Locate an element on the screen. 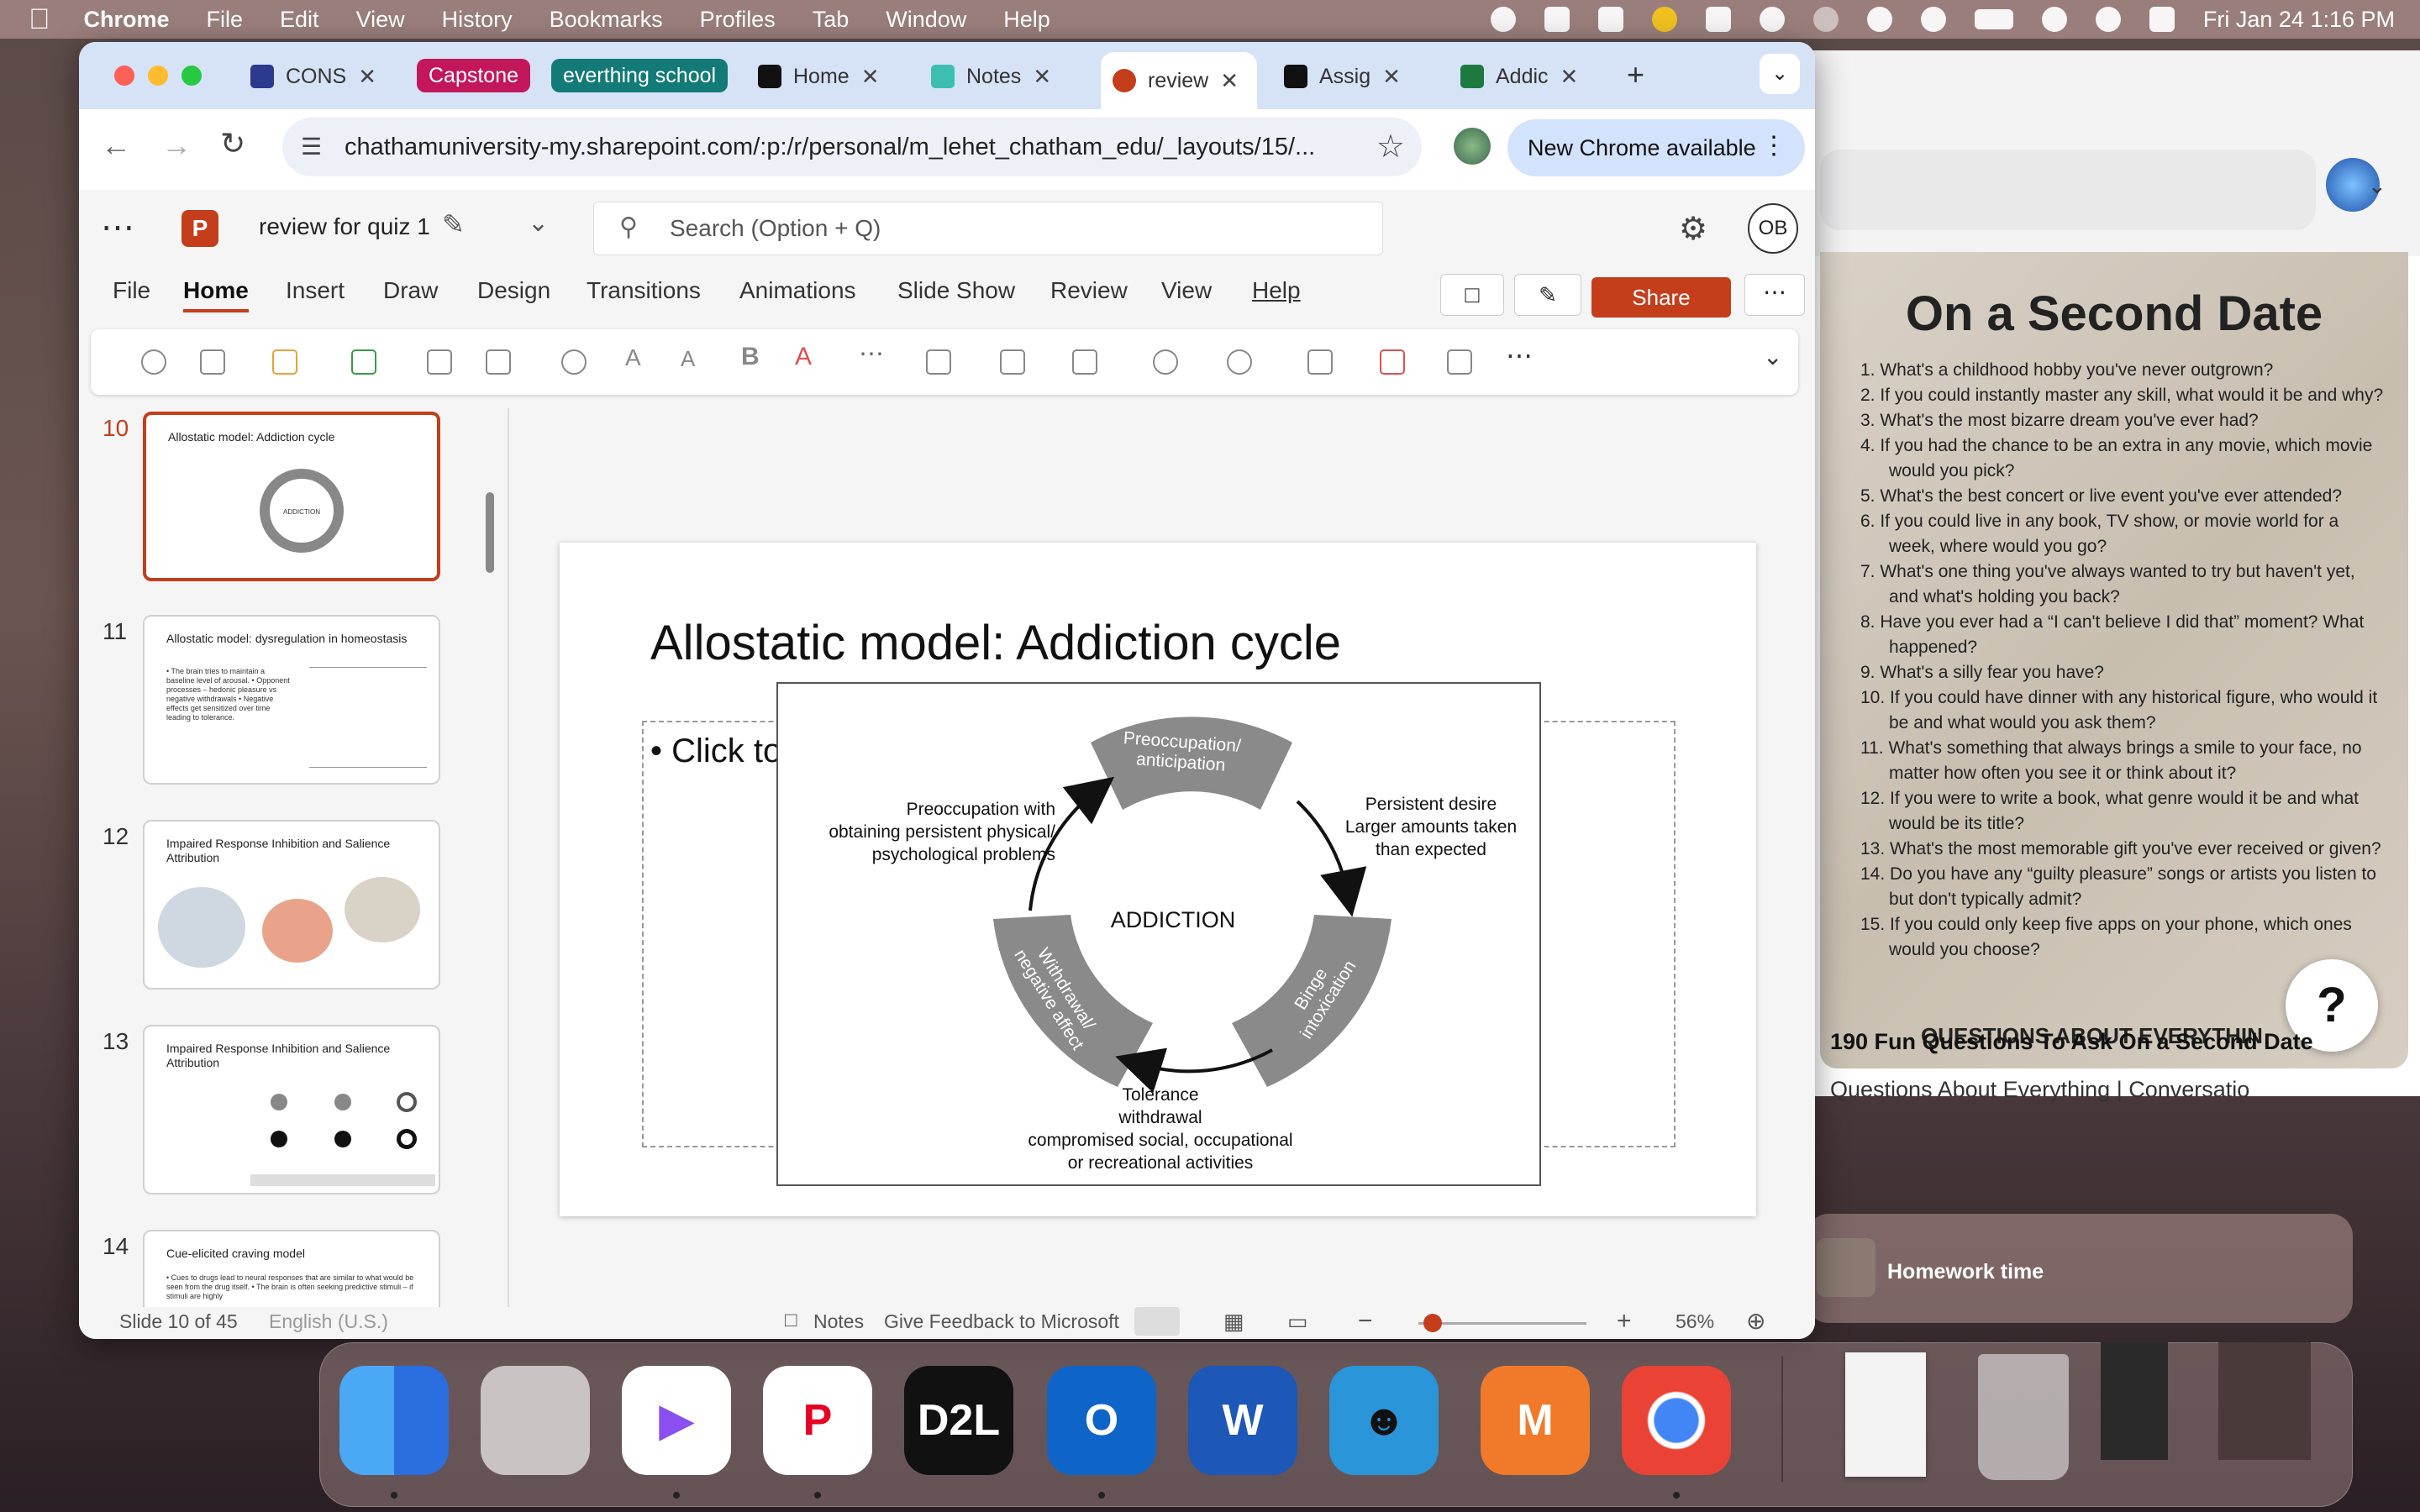 The image size is (2420, 1512). tab-draw: Draw is located at coordinates (411, 290).